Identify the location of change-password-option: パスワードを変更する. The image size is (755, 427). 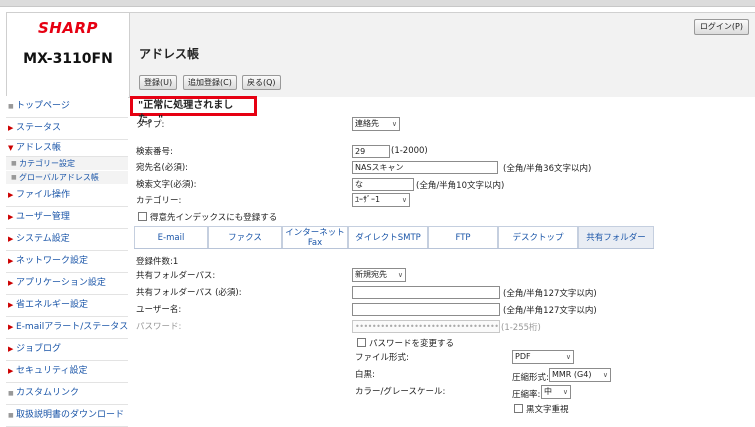
(405, 343).